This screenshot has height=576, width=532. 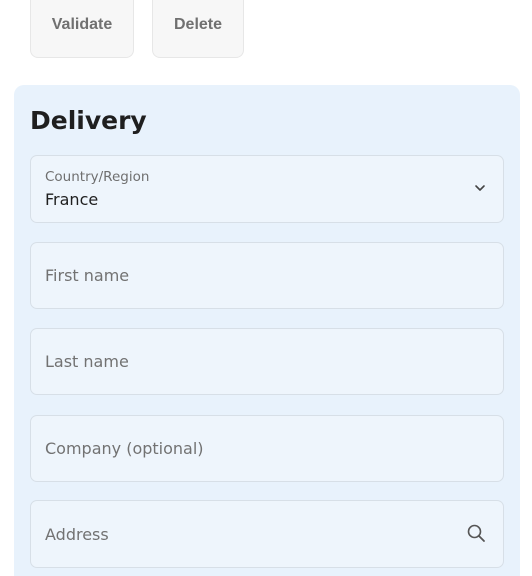 I want to click on last-name-field-container, so click(x=267, y=361).